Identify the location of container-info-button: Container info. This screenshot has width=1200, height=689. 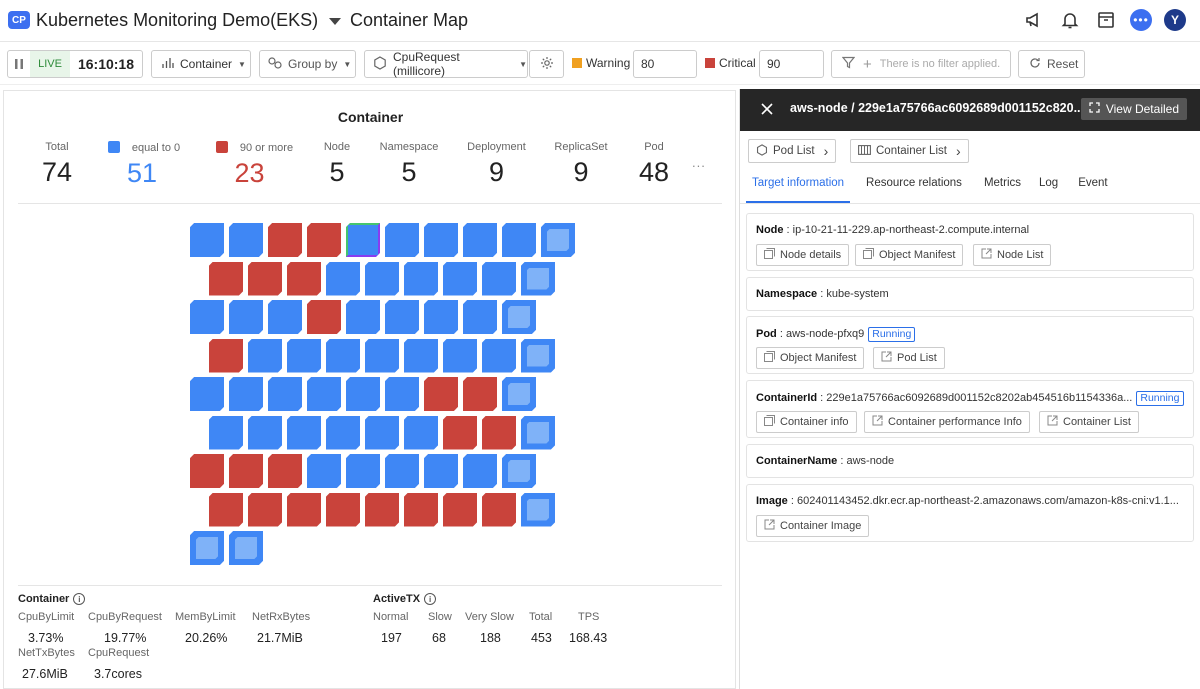
(806, 422).